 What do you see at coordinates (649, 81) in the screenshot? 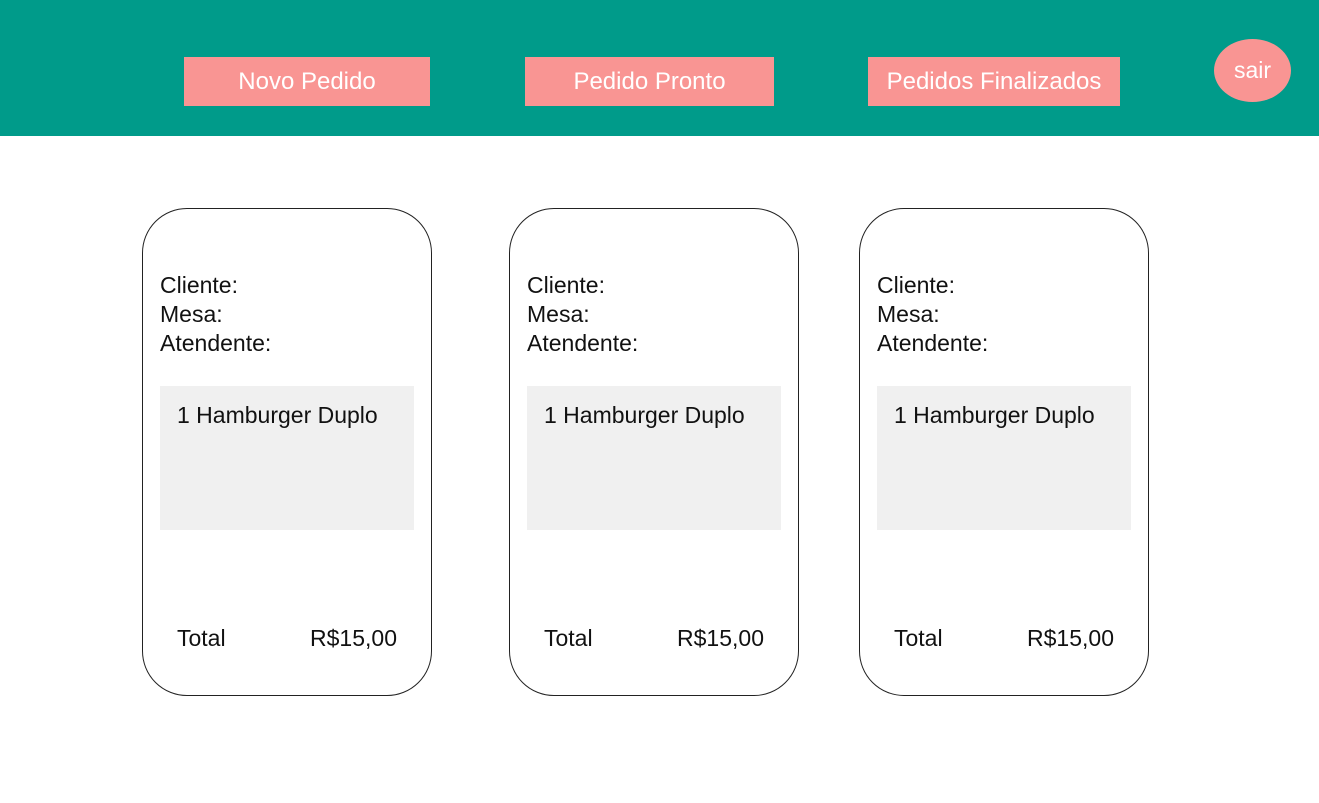
I see `order-ready-button: Pedido Pronto` at bounding box center [649, 81].